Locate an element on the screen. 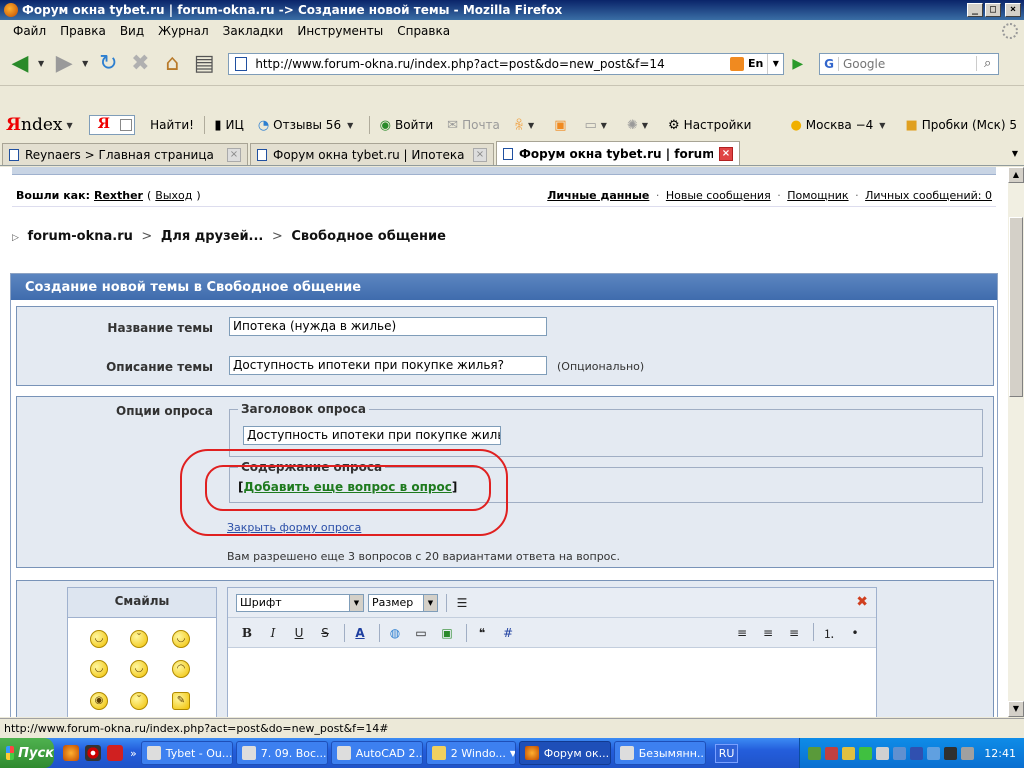 The width and height of the screenshot is (1024, 768). breadcrumb-item-root: forum-okna.ru is located at coordinates (79, 236).